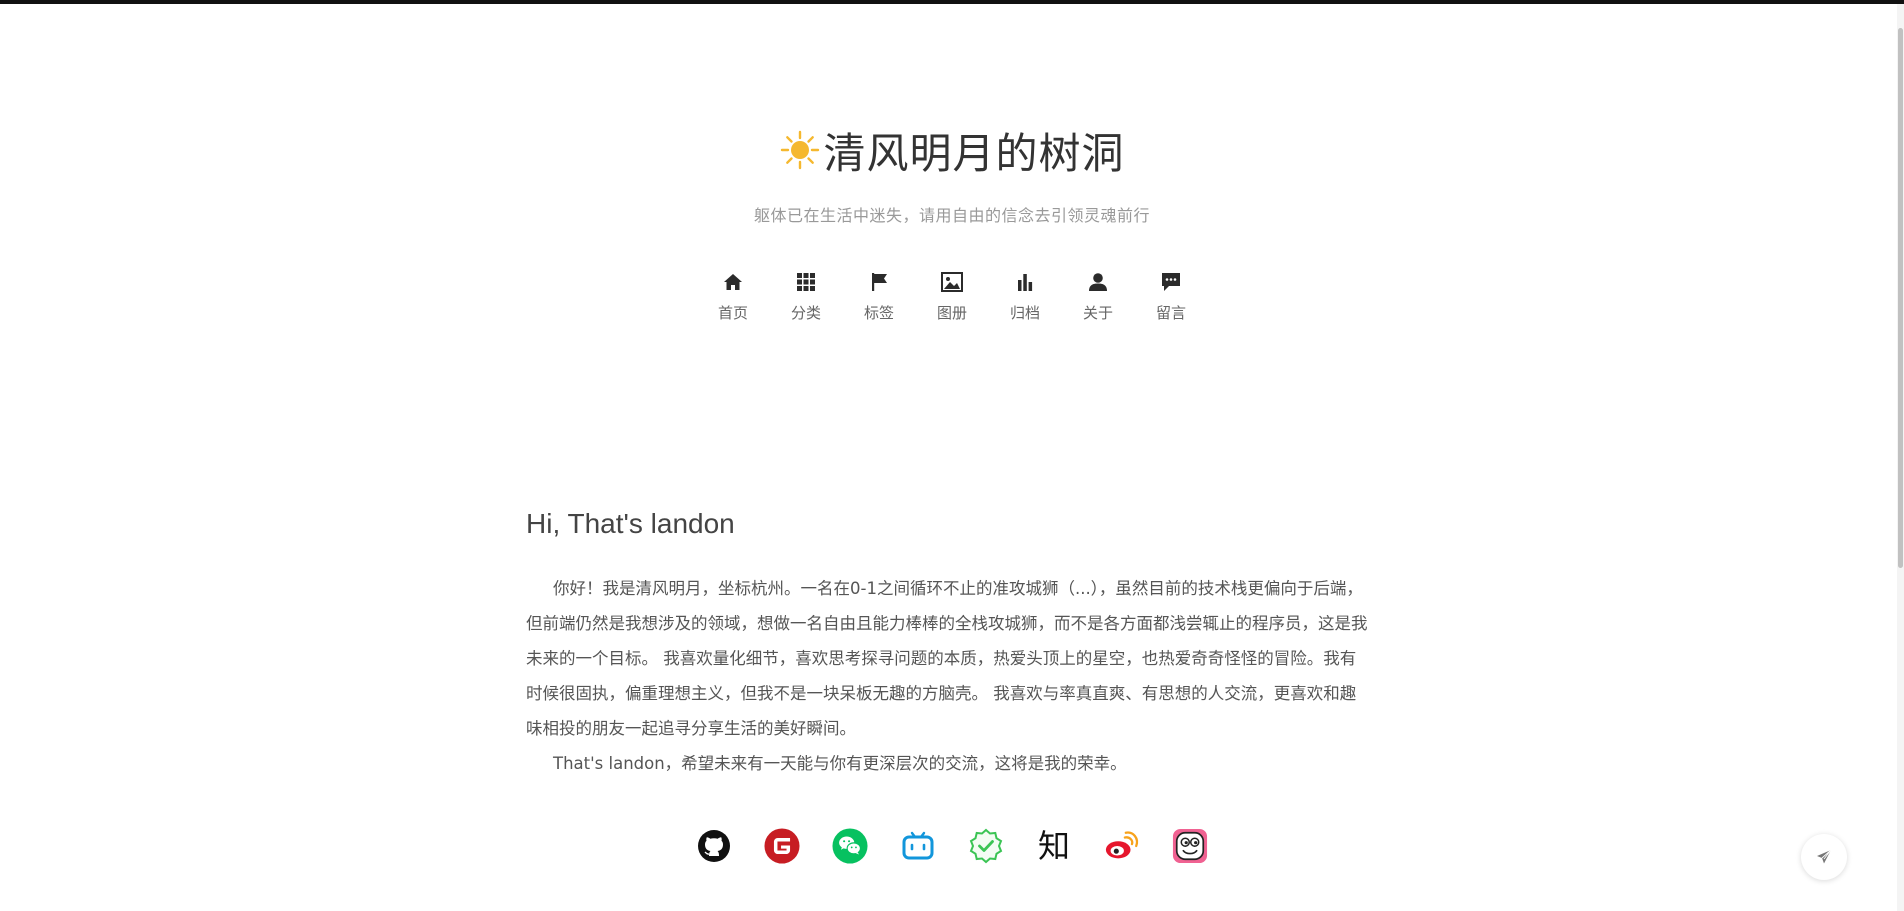  What do you see at coordinates (878, 313) in the screenshot?
I see `nav-label: 标签` at bounding box center [878, 313].